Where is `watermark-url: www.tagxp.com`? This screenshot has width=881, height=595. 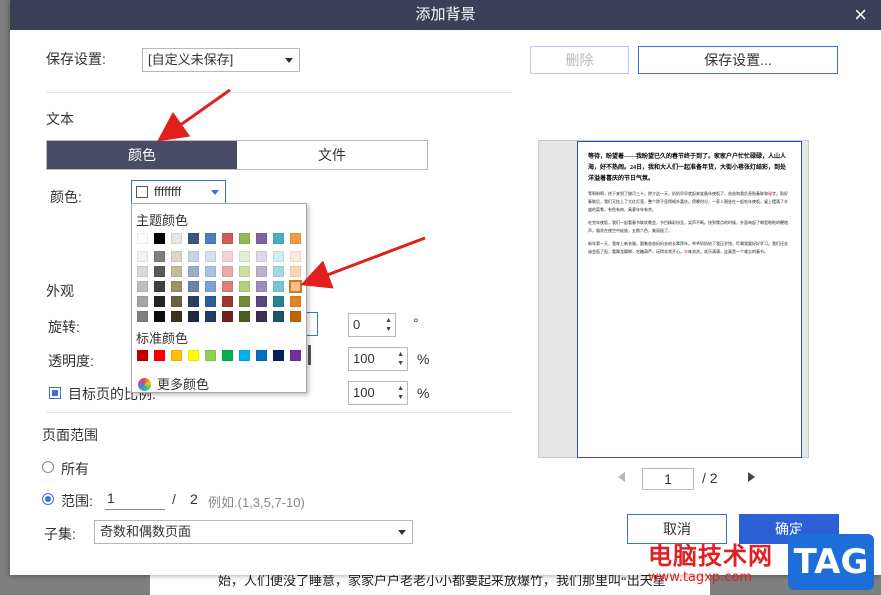
watermark-url: www.tagxp.com is located at coordinates (700, 577).